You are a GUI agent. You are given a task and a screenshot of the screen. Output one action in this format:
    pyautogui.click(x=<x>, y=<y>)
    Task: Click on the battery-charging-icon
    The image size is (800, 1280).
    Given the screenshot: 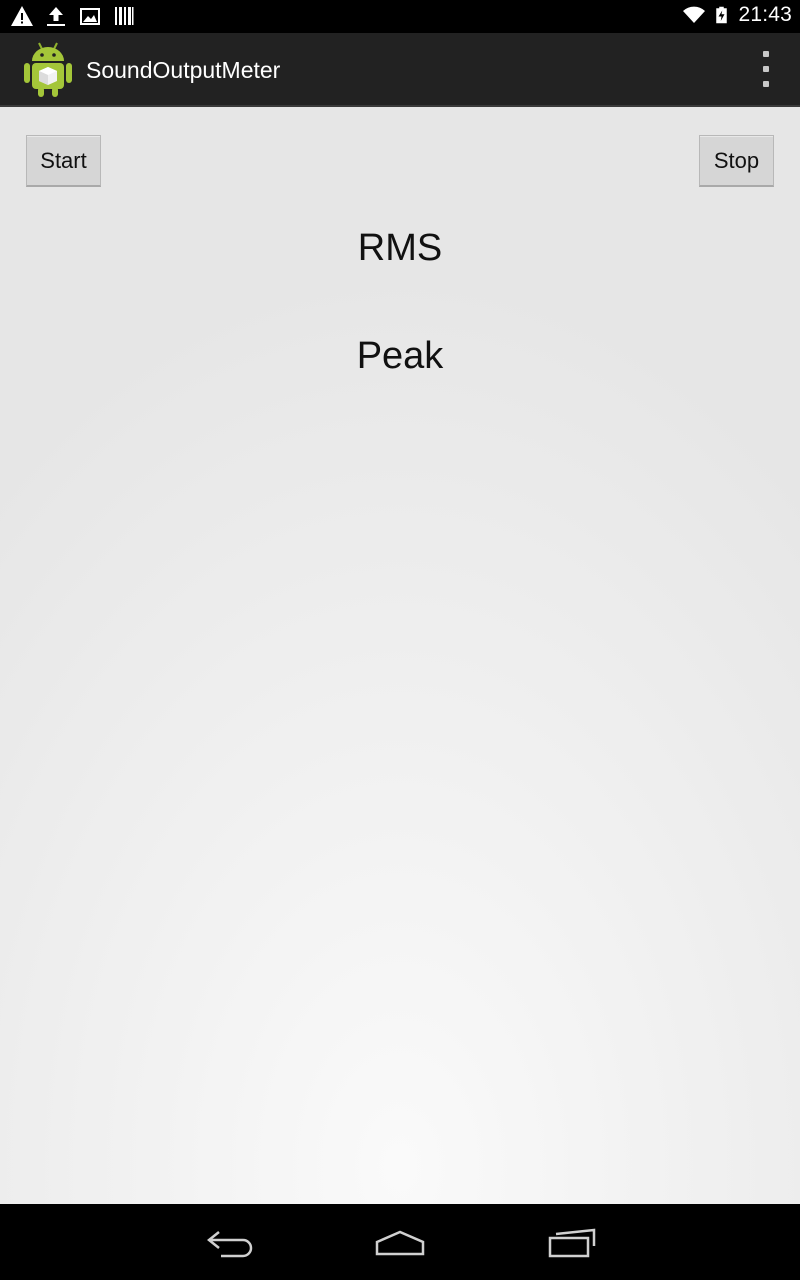 What is the action you would take?
    pyautogui.click(x=722, y=15)
    